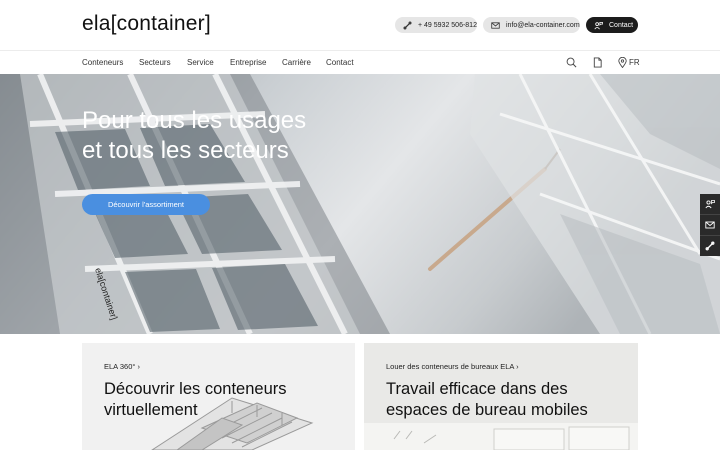 The height and width of the screenshot is (450, 720). What do you see at coordinates (296, 62) in the screenshot?
I see `nav-item-carriere: Carrière` at bounding box center [296, 62].